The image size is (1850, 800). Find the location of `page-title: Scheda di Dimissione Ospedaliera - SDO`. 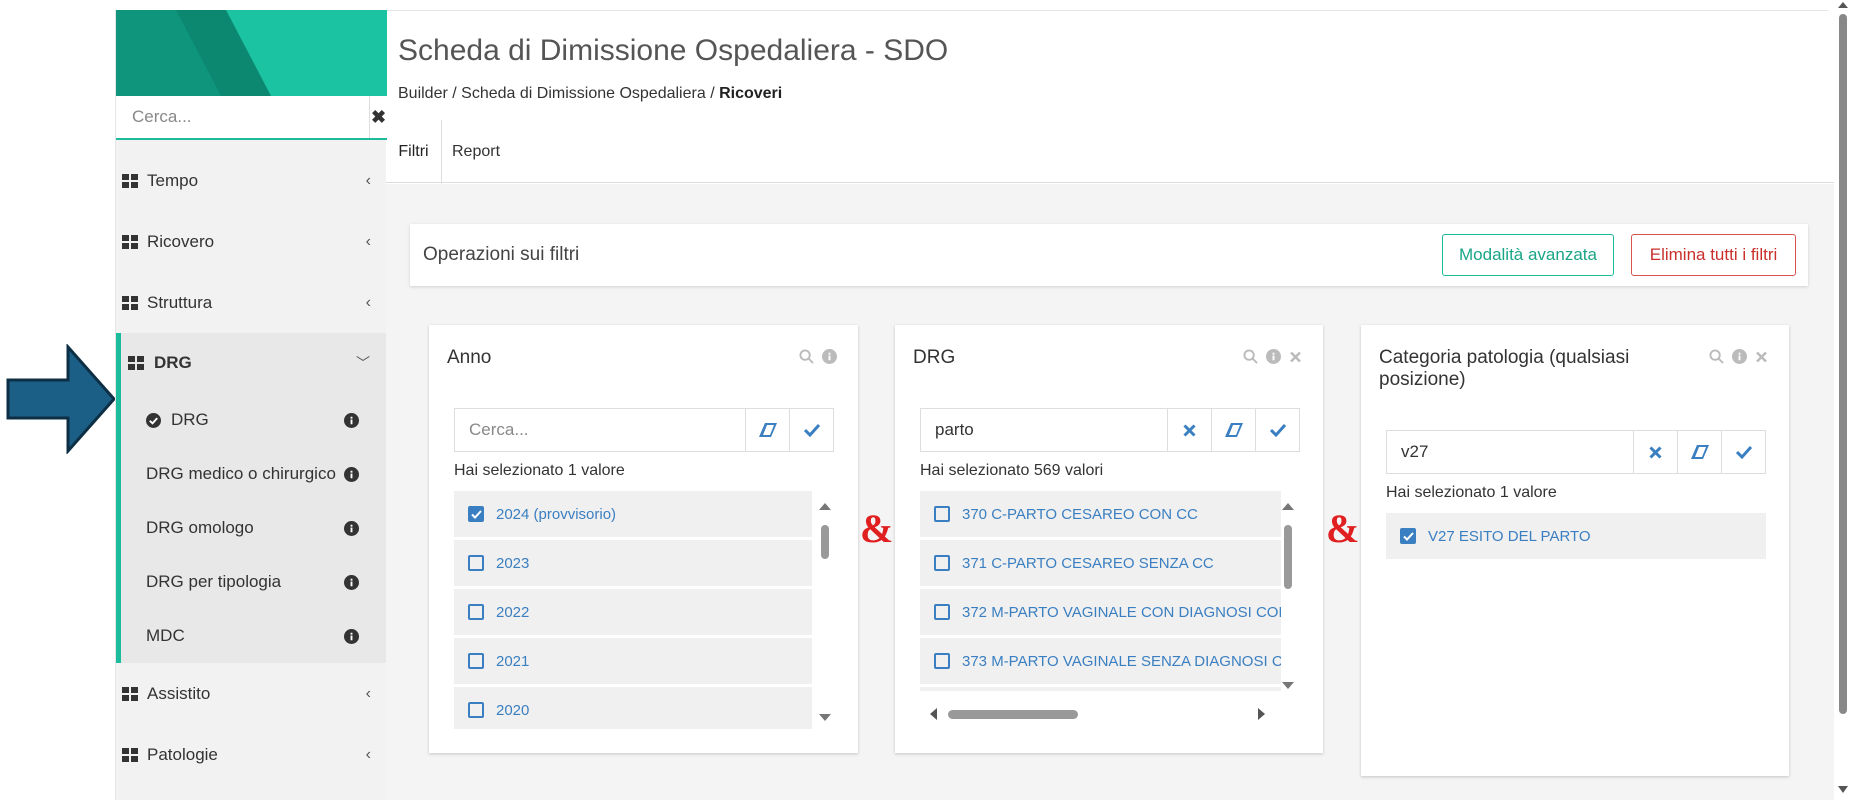

page-title: Scheda di Dimissione Ospedaliera - SDO is located at coordinates (673, 50).